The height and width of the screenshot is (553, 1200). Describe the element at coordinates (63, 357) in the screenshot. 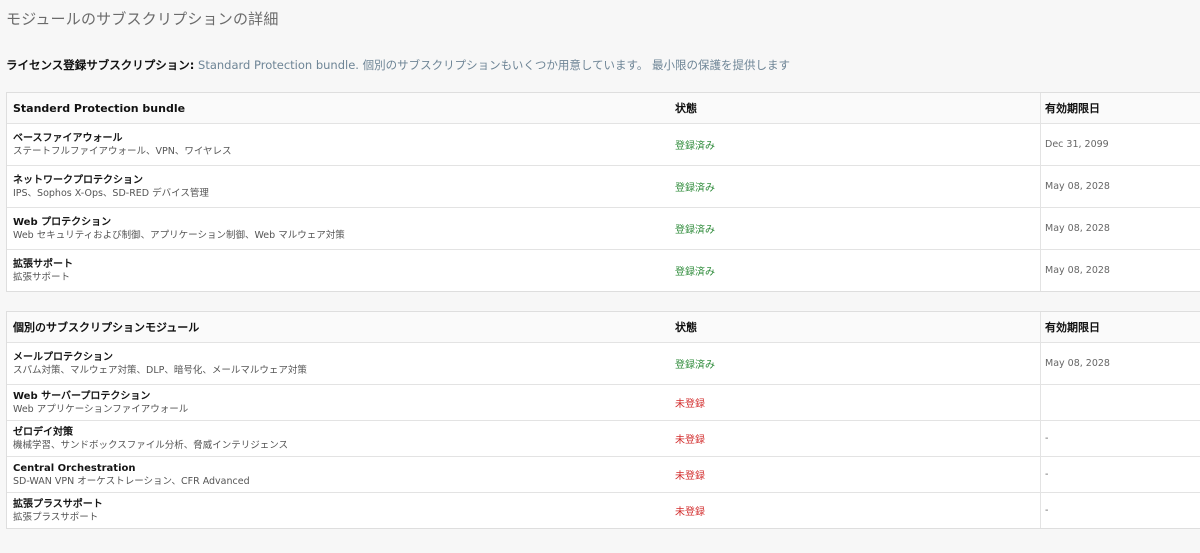

I see `module-name: メールプロテクション` at that location.